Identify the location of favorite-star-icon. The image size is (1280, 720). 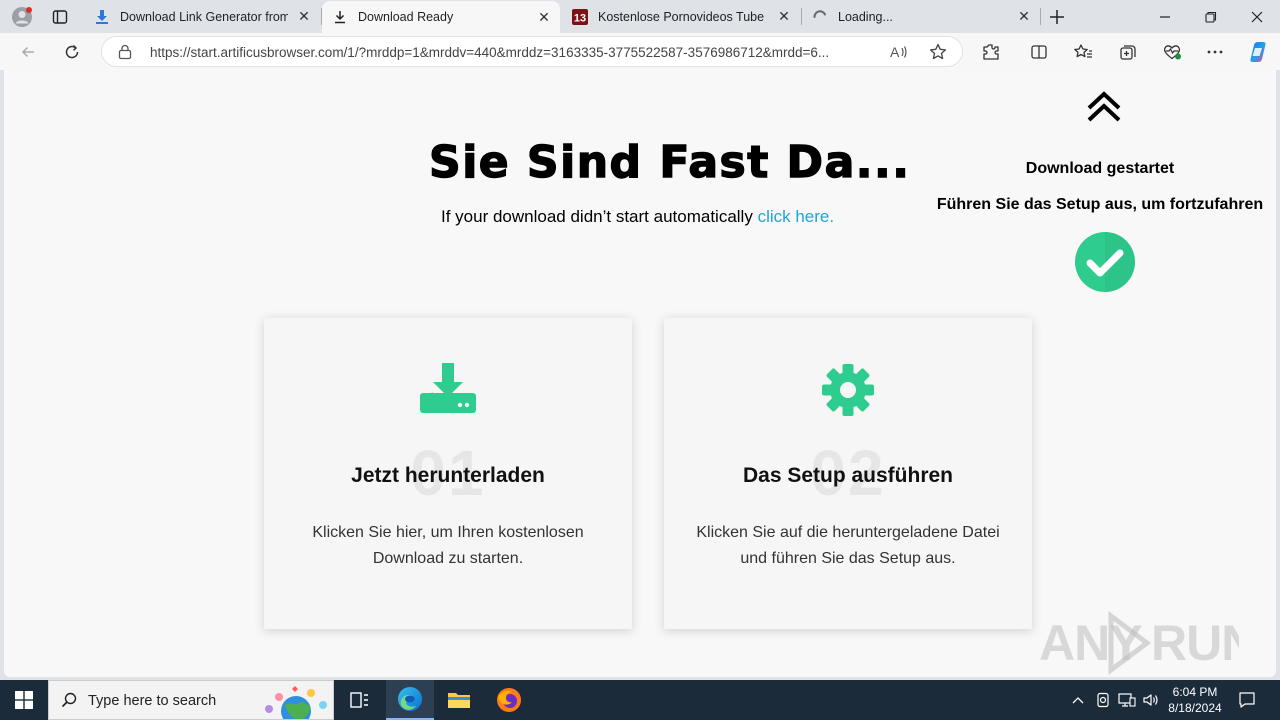
(938, 54).